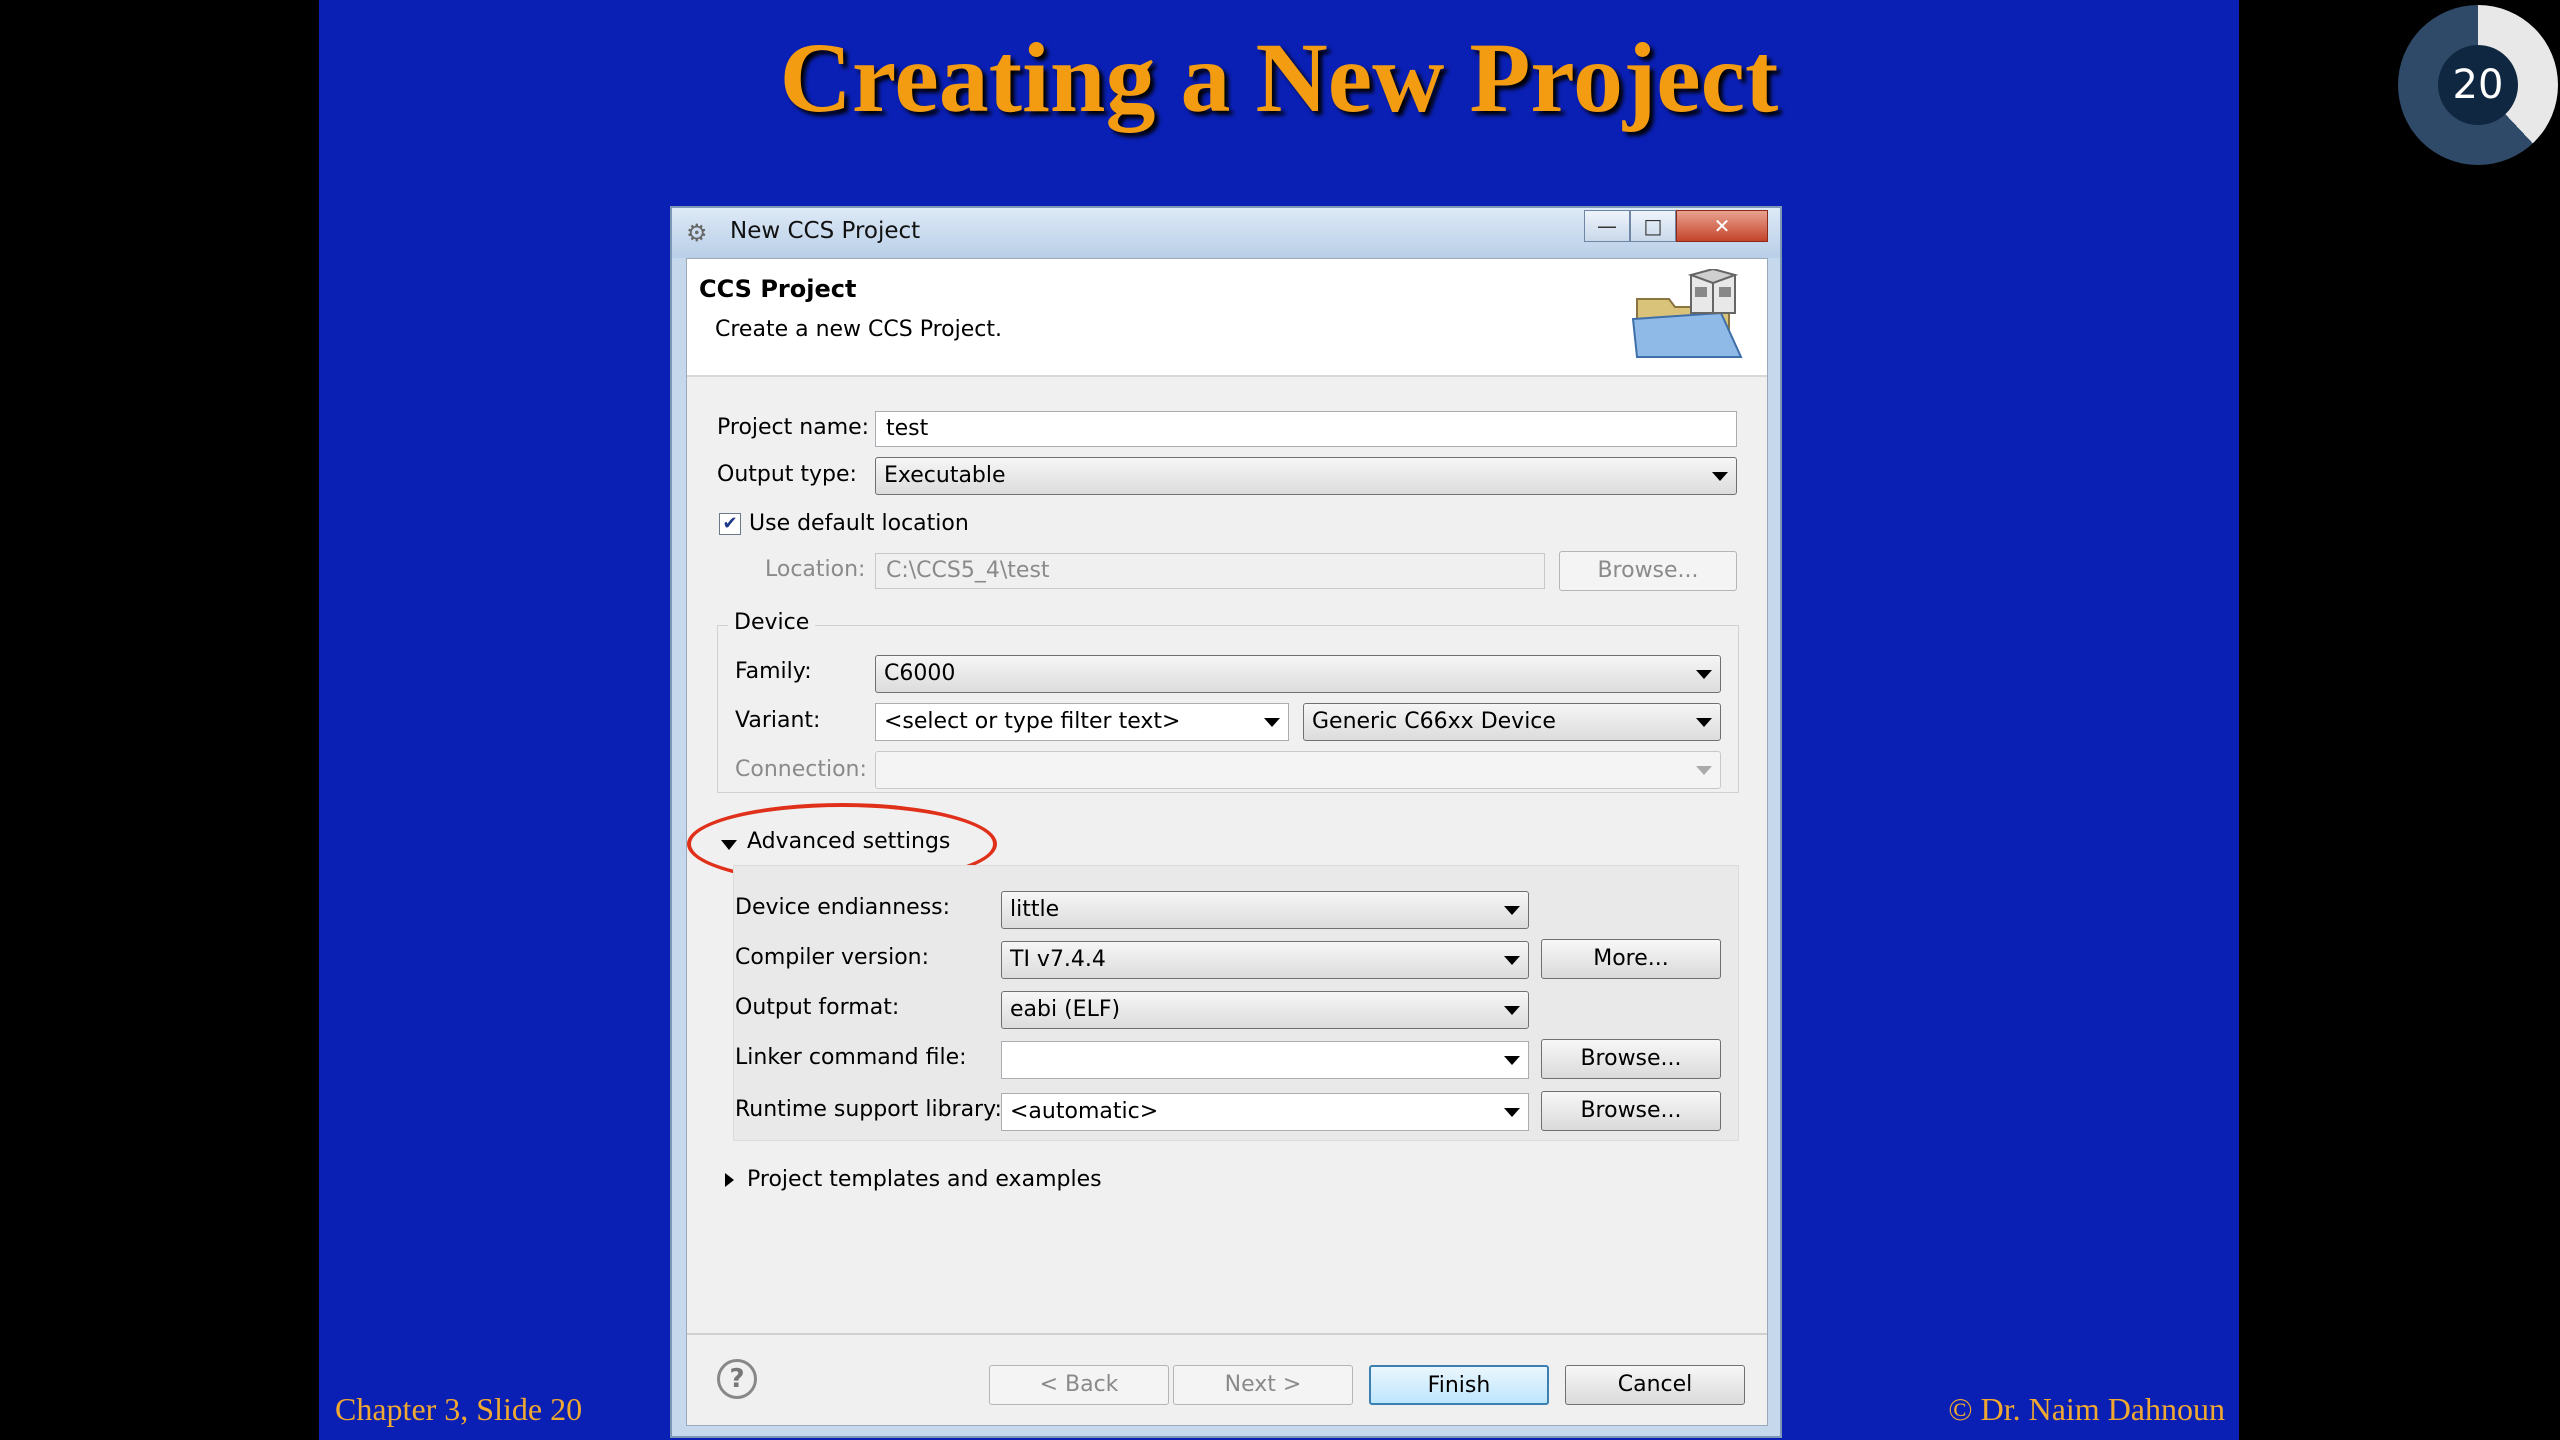 This screenshot has height=1440, width=2560. Describe the element at coordinates (1032, 721) in the screenshot. I see `variant-filter-text: <select or type filter text>` at that location.